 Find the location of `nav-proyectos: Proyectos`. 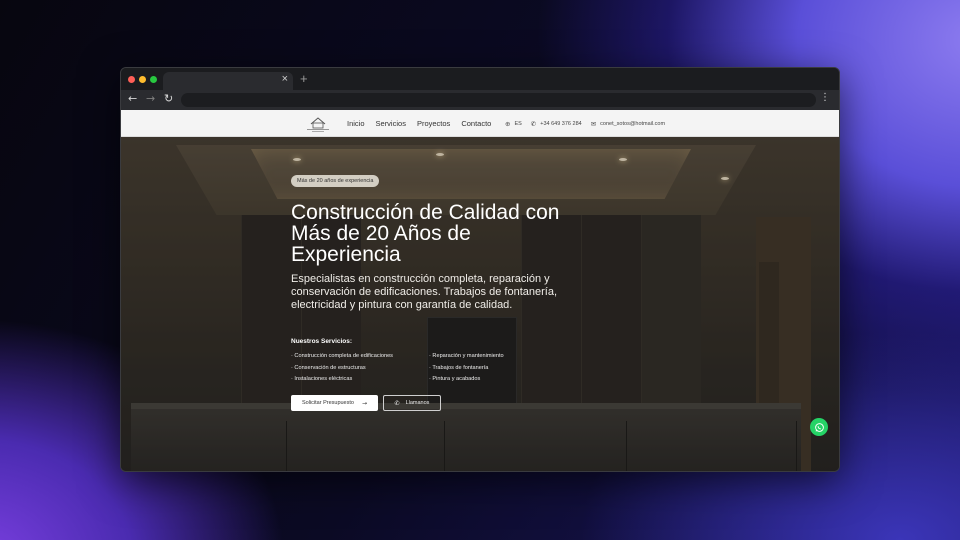

nav-proyectos: Proyectos is located at coordinates (433, 123).